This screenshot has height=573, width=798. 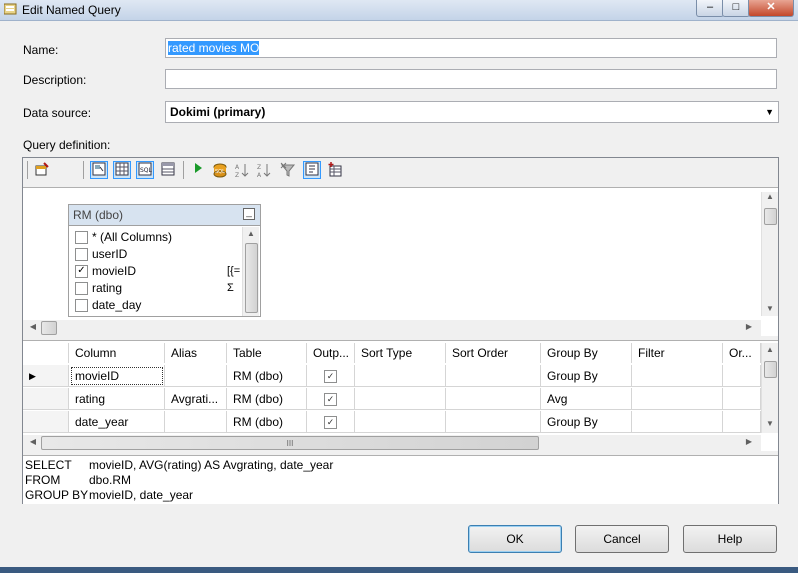 What do you see at coordinates (472, 112) in the screenshot?
I see `datasource-select: Dokimi (primary) ▼` at bounding box center [472, 112].